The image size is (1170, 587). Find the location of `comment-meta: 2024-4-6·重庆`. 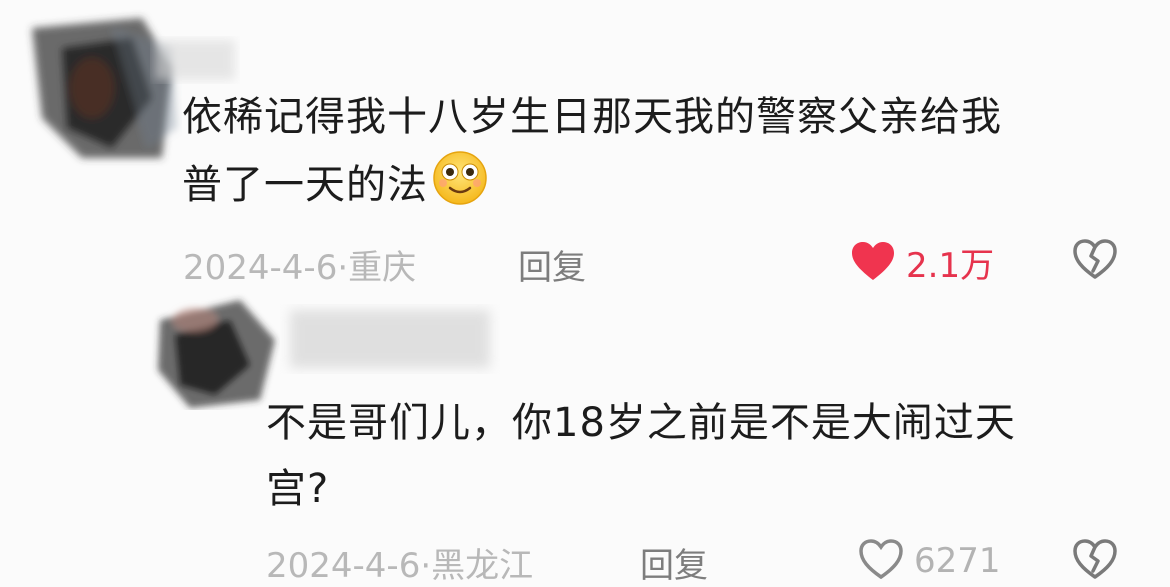

comment-meta: 2024-4-6·重庆 is located at coordinates (299, 264).